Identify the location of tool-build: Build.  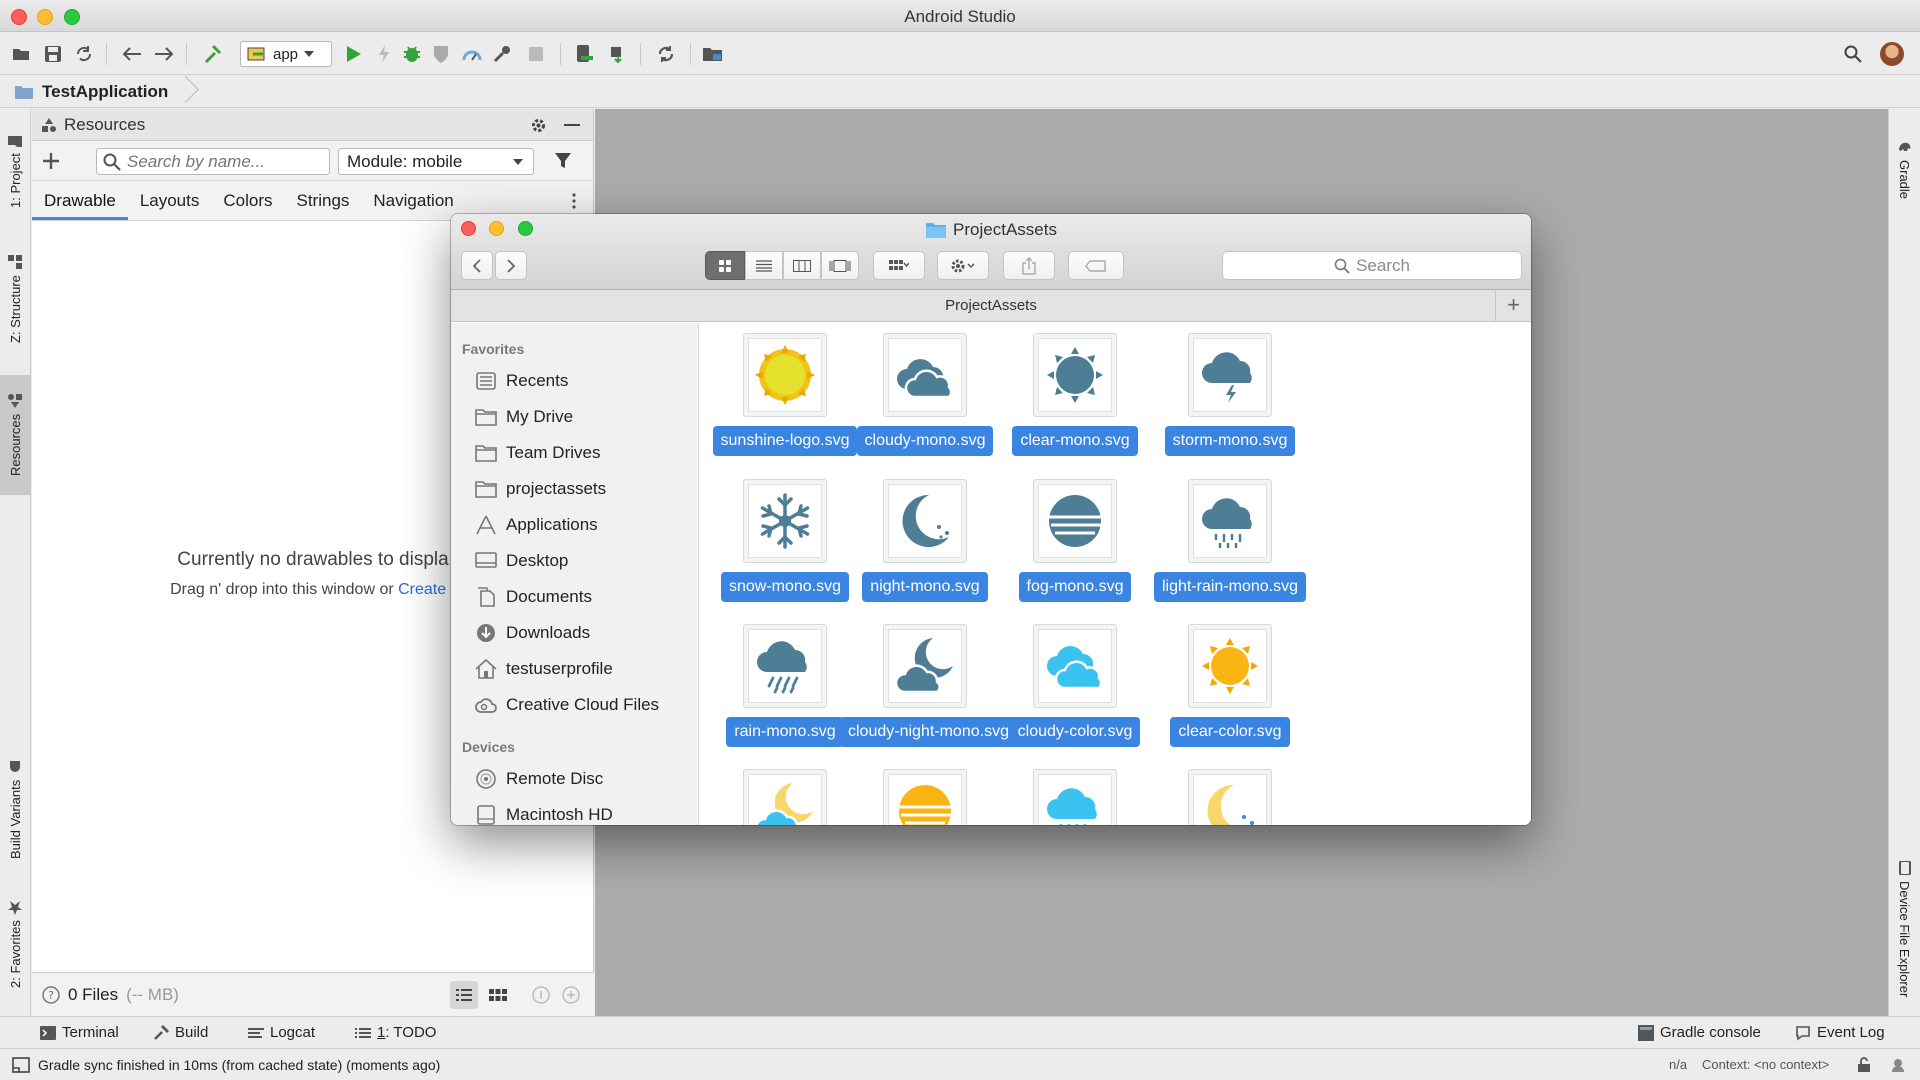
(180, 1032).